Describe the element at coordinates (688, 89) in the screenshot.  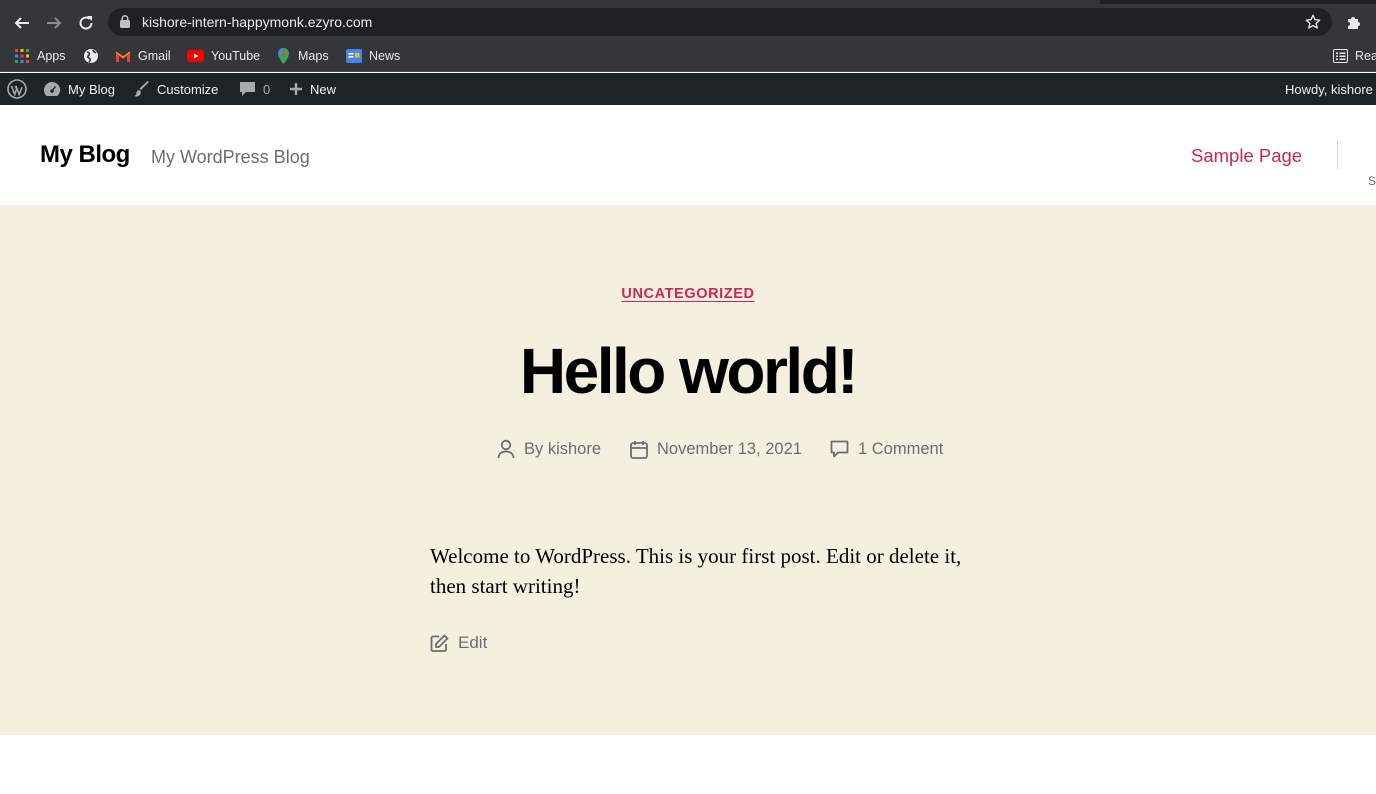
I see `wp-admin-bar: My Blog Customize 0 New Howdy, kishore` at that location.